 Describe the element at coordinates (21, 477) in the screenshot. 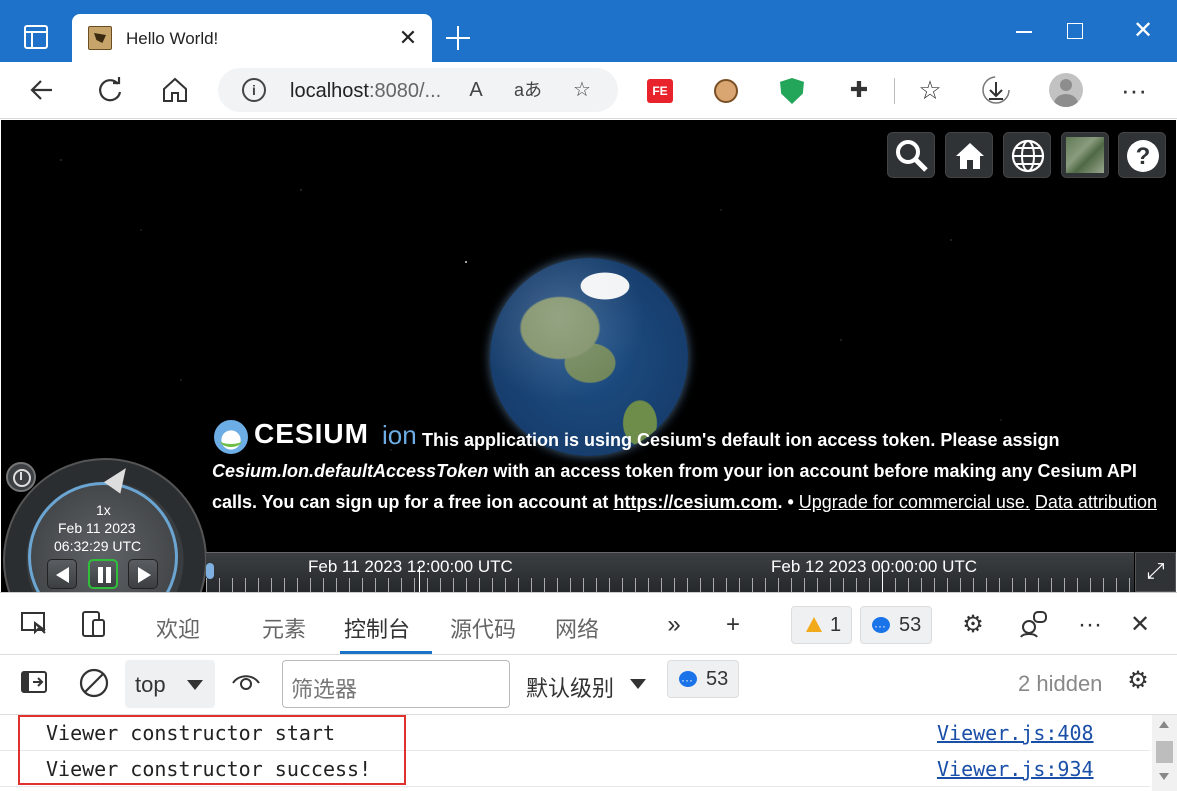

I see `realtime-clock-icon` at that location.